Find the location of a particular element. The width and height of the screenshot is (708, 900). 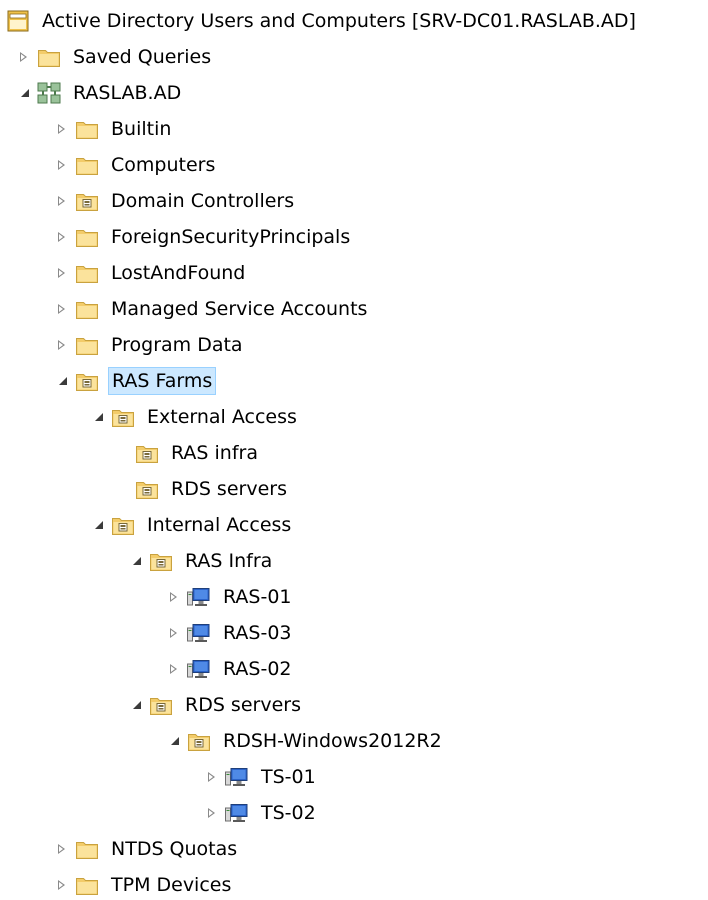

tree-node-external-access: External Access is located at coordinates (194, 417).